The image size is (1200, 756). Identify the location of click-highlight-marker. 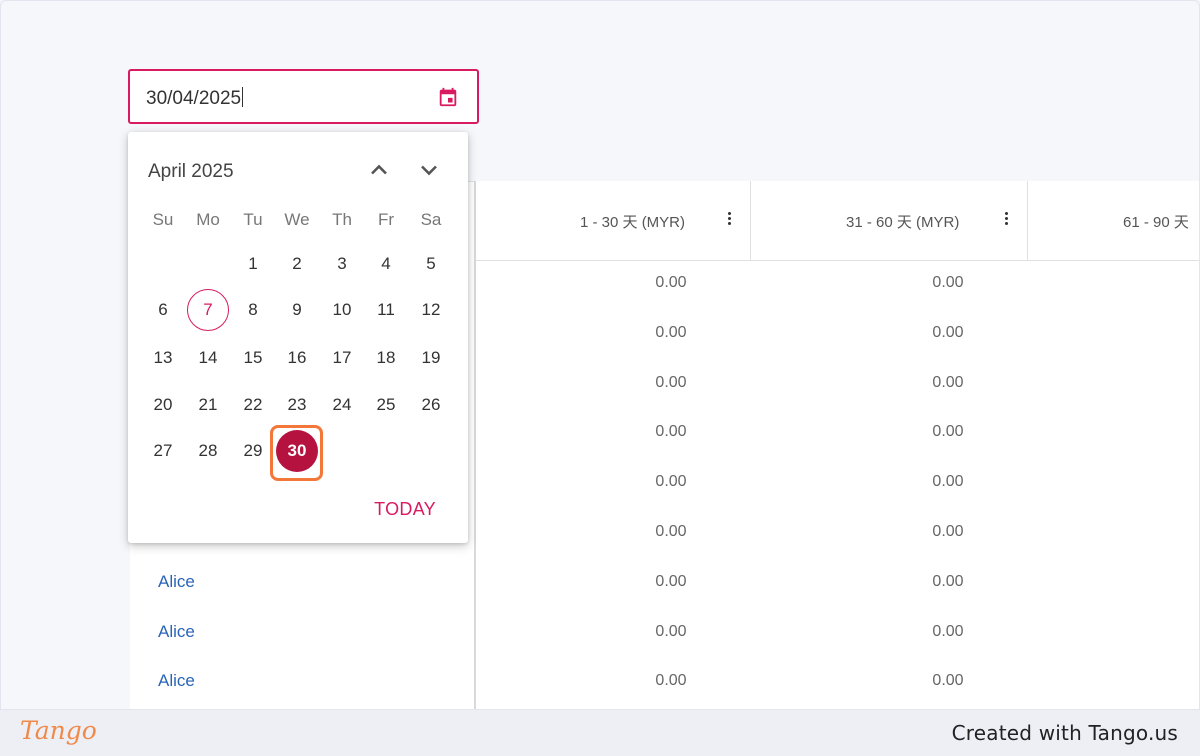
(296, 453).